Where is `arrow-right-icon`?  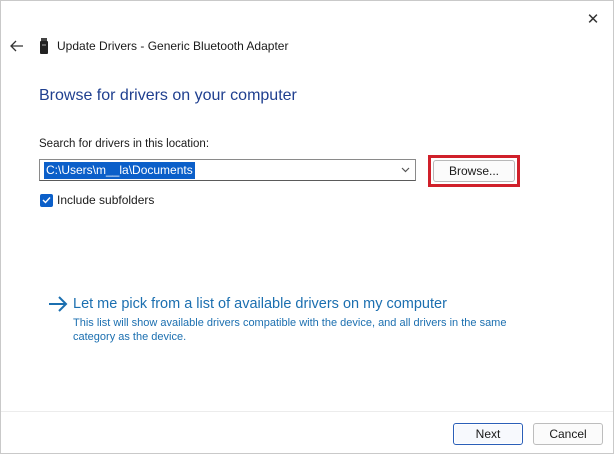
arrow-right-icon is located at coordinates (58, 304).